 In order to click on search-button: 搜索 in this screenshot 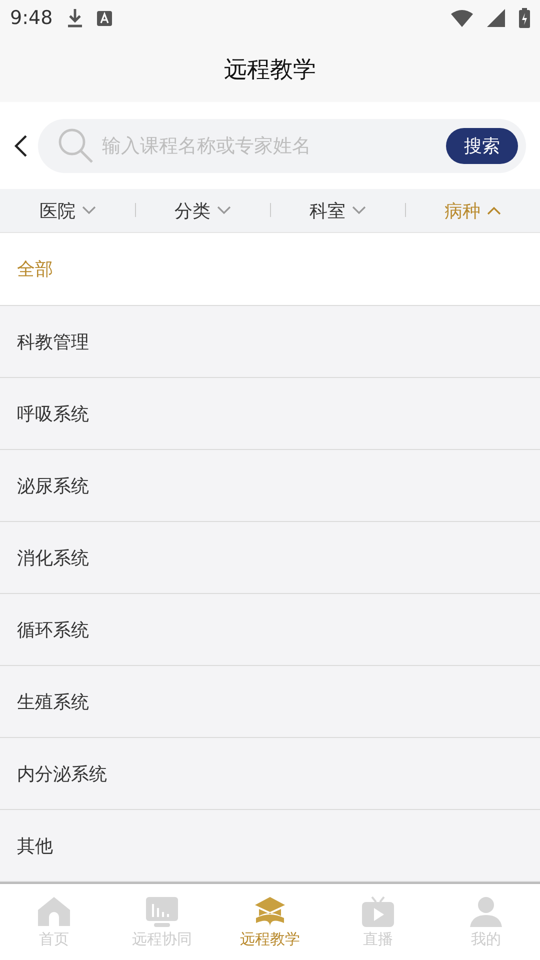, I will do `click(482, 146)`.